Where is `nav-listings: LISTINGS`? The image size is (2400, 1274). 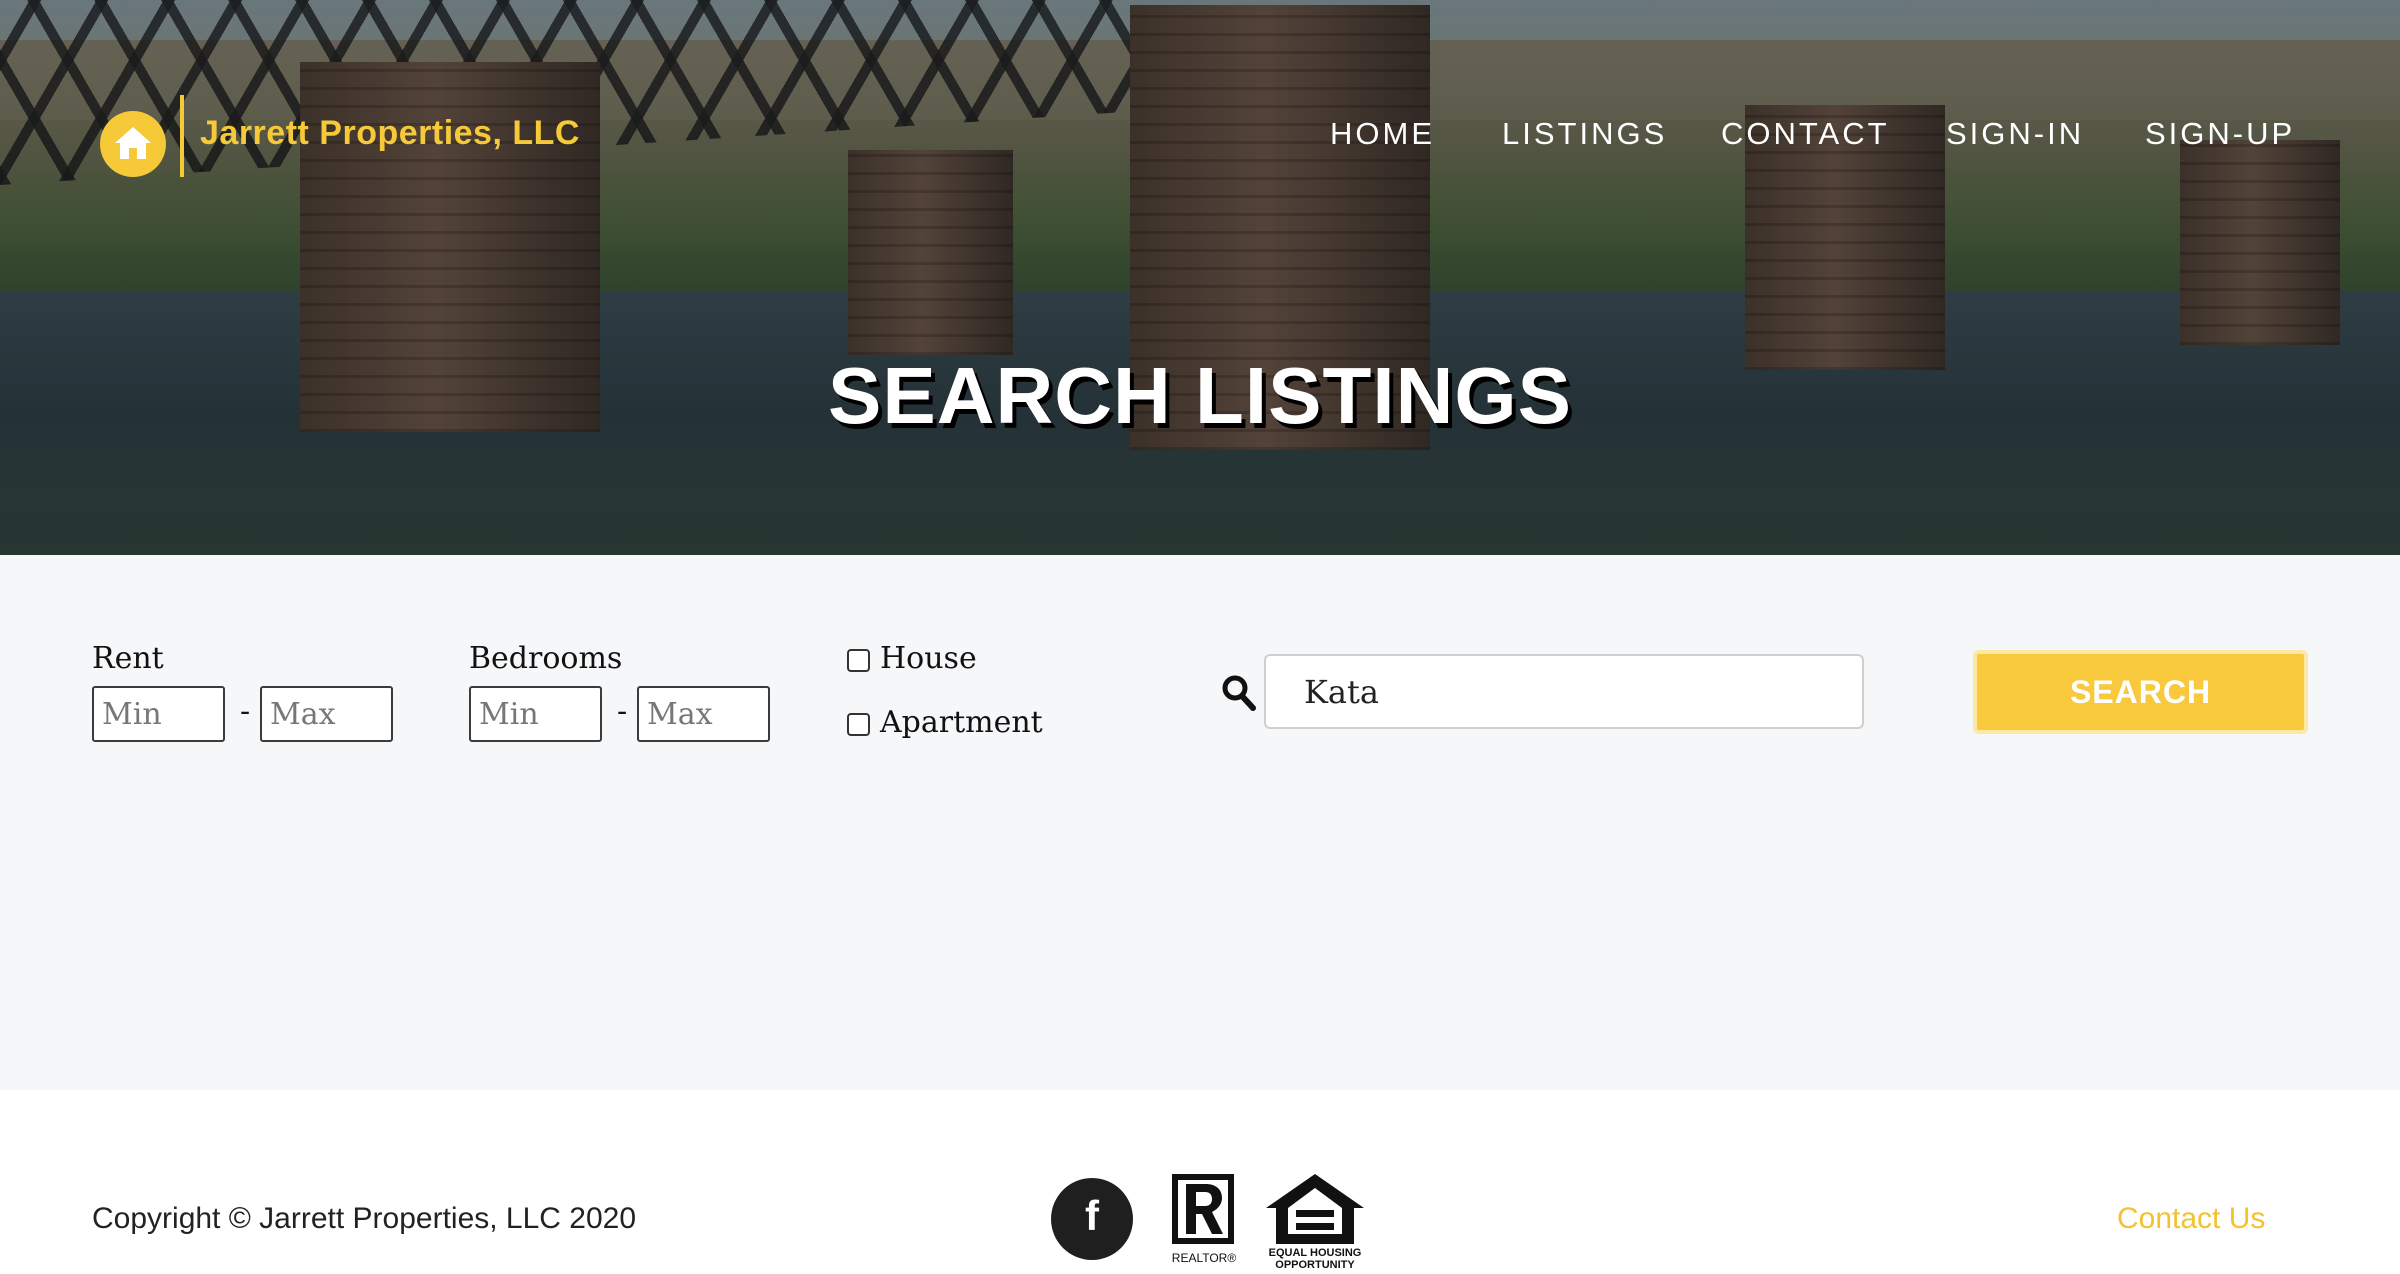 nav-listings: LISTINGS is located at coordinates (1584, 134).